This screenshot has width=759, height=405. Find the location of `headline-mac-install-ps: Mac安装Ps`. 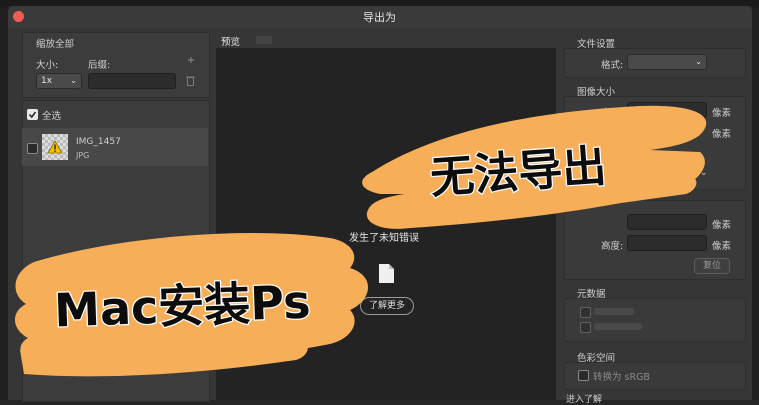

headline-mac-install-ps: Mac安装Ps is located at coordinates (182, 305).